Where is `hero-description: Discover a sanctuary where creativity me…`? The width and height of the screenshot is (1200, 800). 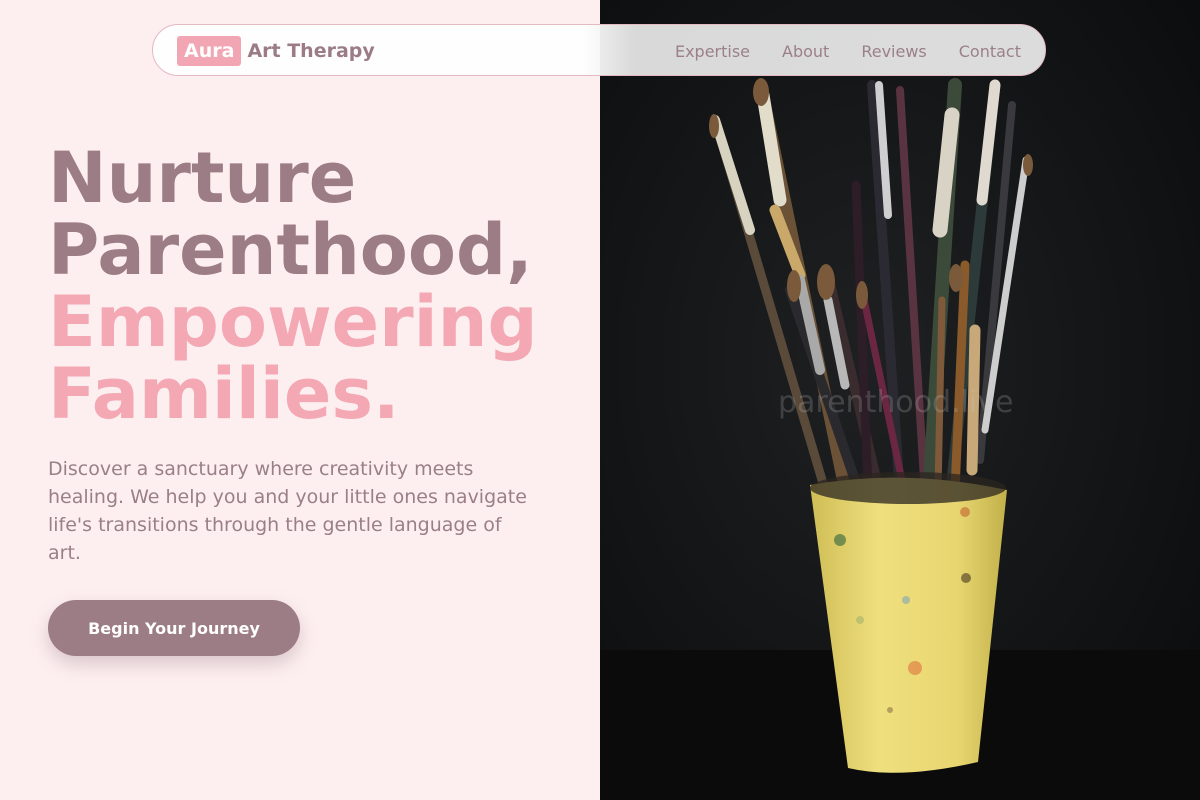 hero-description: Discover a sanctuary where creativity me… is located at coordinates (287, 511).